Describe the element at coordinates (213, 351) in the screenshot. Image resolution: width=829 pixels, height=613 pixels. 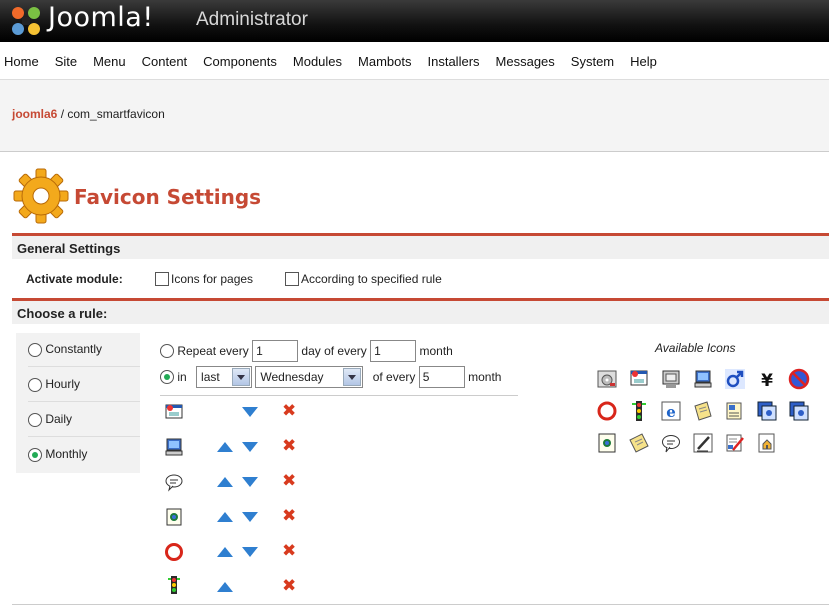
I see `repeat-every-label: Repeat every` at that location.